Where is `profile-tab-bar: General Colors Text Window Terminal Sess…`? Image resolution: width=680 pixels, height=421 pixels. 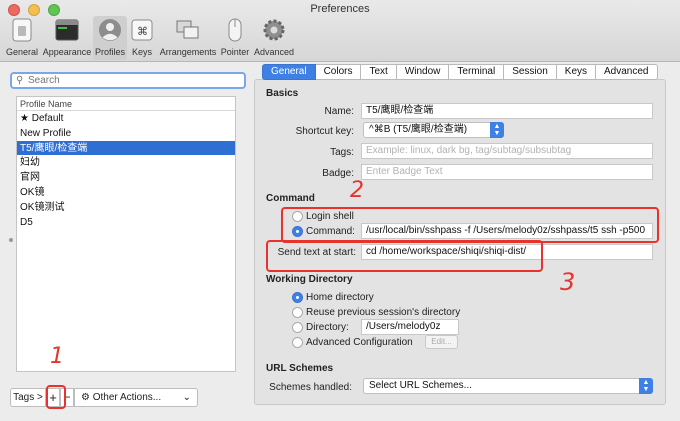 profile-tab-bar: General Colors Text Window Terminal Sess… is located at coordinates (460, 72).